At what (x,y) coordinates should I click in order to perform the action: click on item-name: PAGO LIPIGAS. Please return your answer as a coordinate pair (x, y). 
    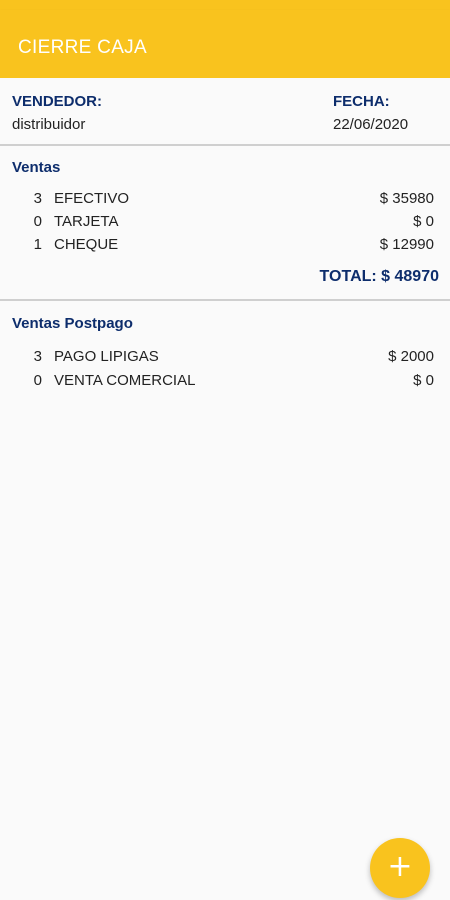
    Looking at the image, I should click on (106, 356).